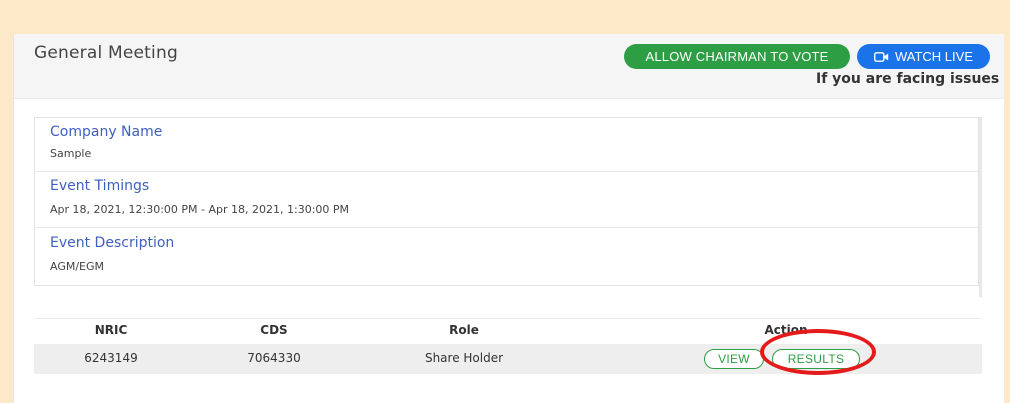  What do you see at coordinates (100, 186) in the screenshot?
I see `event-timings-label: Event Timings` at bounding box center [100, 186].